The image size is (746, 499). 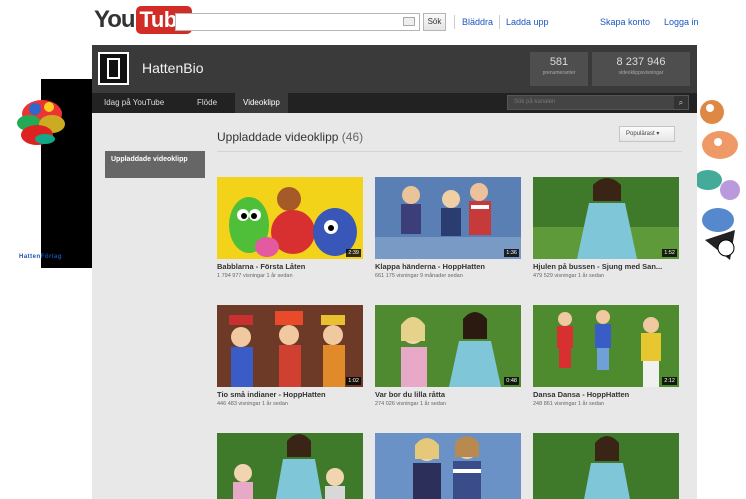 What do you see at coordinates (448, 394) in the screenshot?
I see `video-title: Var bor du lilla råtta` at bounding box center [448, 394].